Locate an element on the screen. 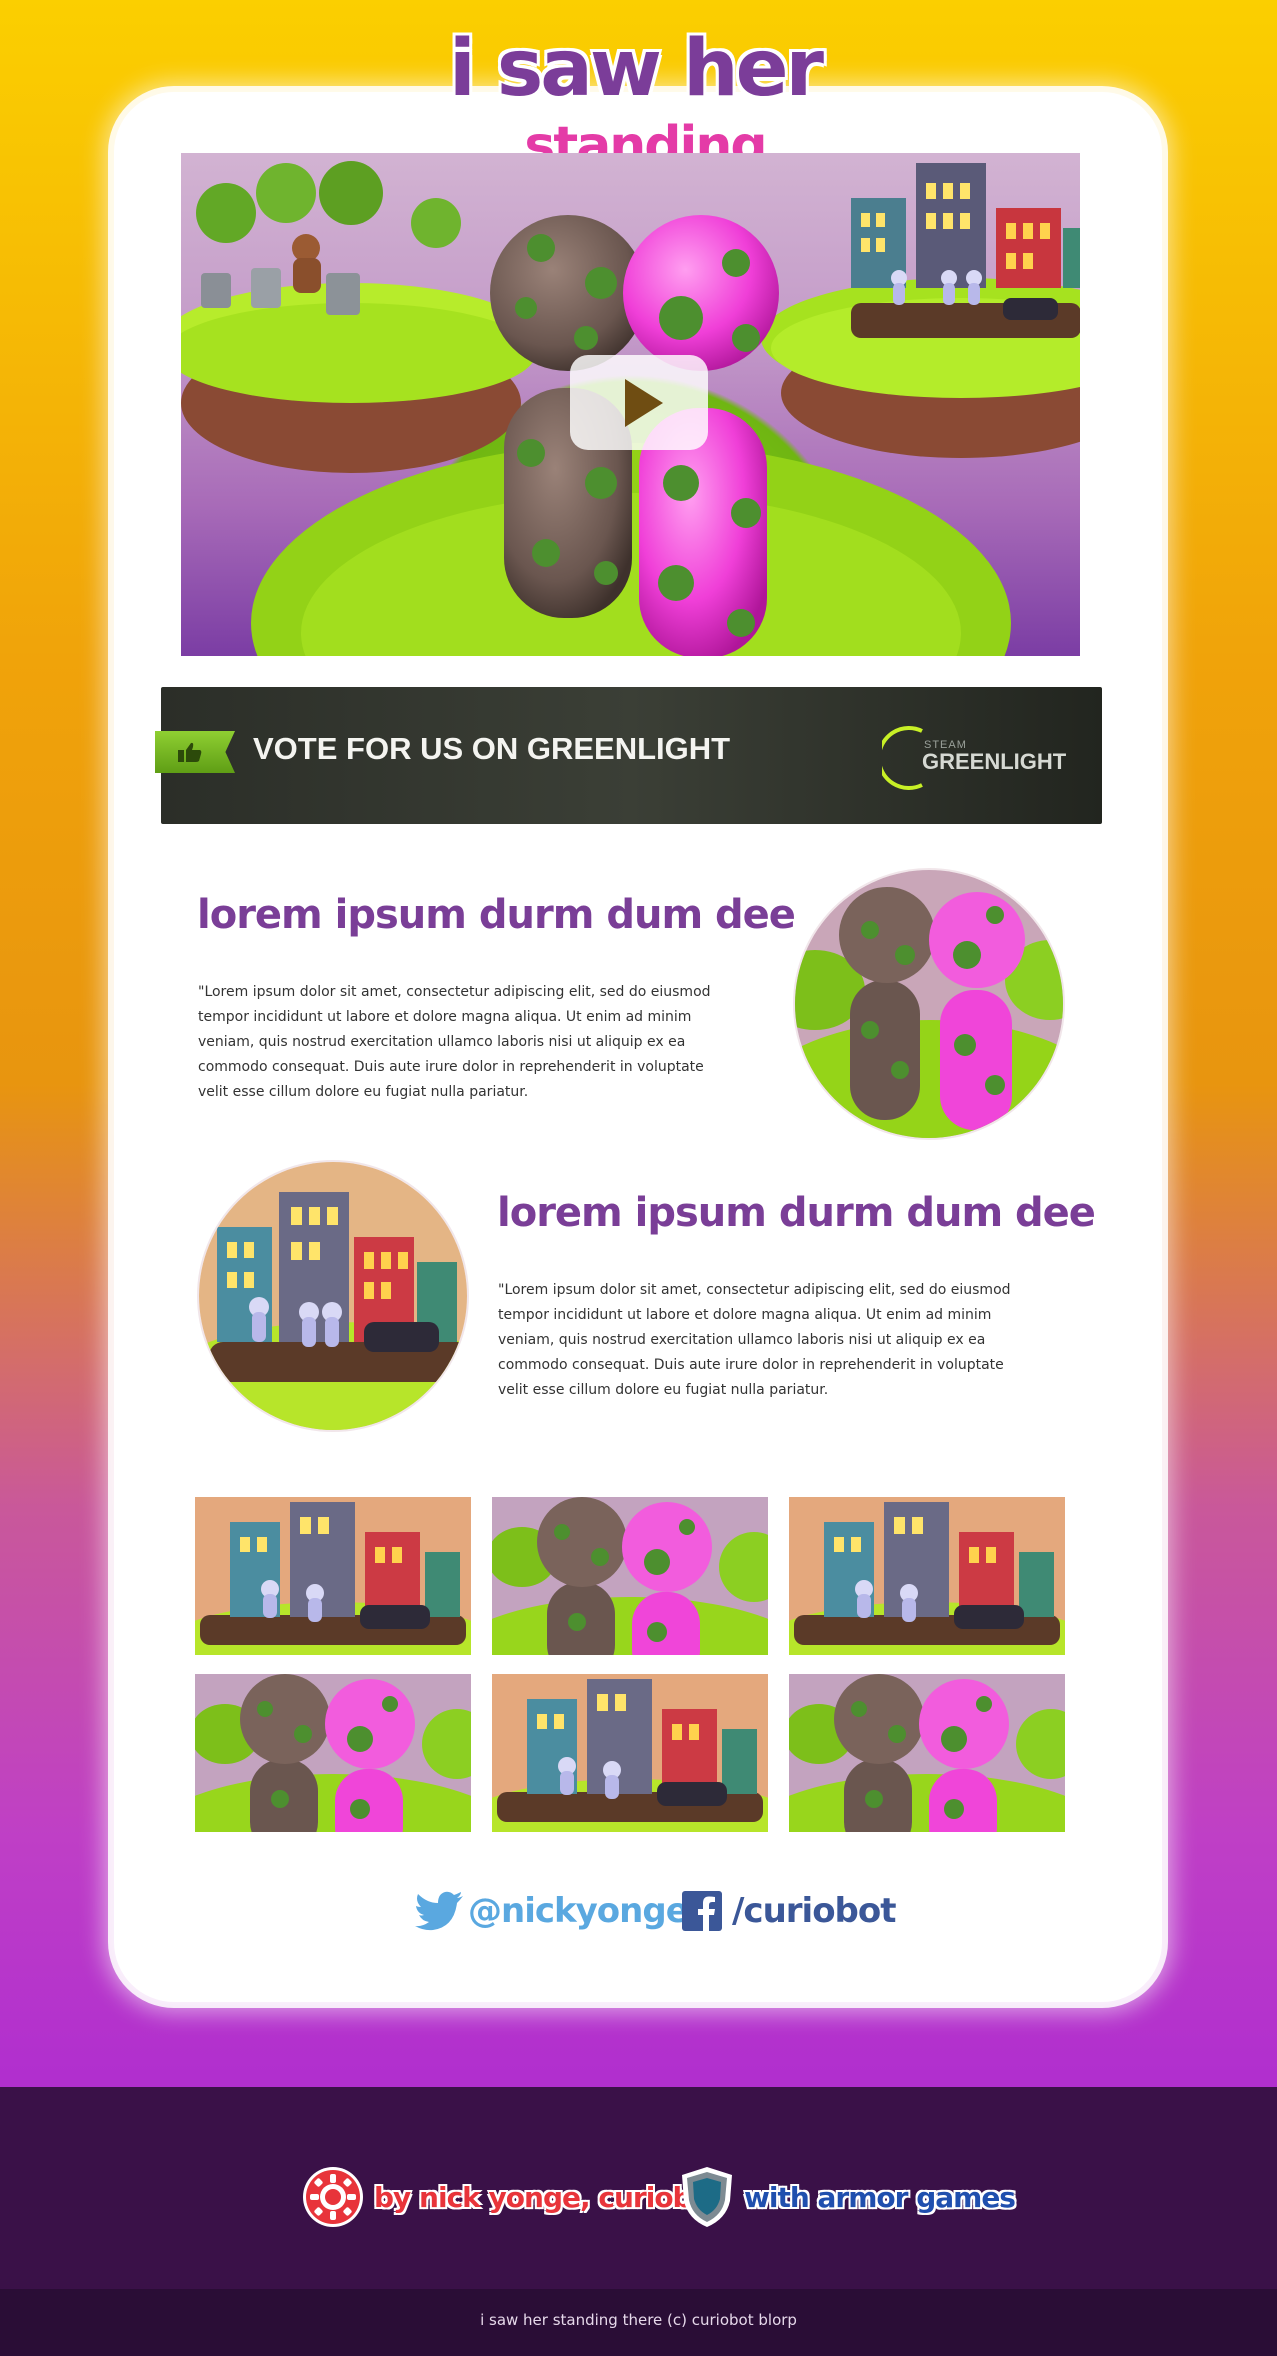 The image size is (1277, 2356). author-credit: by nick yonge, curiobot is located at coordinates (512, 2197).